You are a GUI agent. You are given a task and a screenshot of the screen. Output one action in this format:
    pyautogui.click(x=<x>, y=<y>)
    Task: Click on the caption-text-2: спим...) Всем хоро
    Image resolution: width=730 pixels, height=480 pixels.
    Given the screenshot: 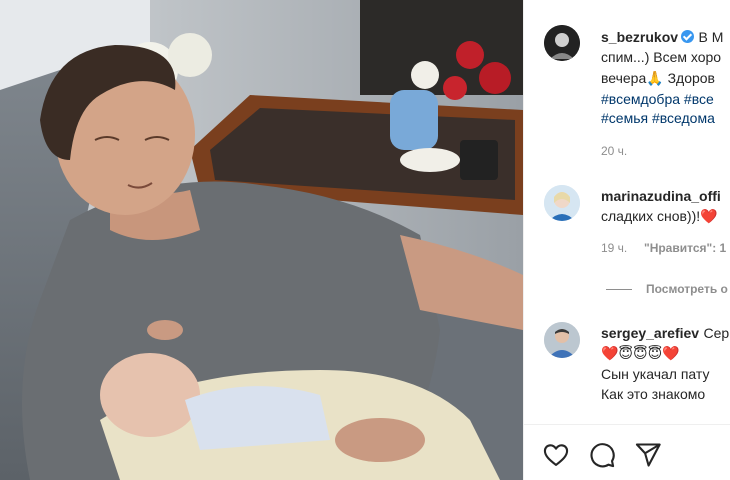 What is the action you would take?
    pyautogui.click(x=661, y=57)
    